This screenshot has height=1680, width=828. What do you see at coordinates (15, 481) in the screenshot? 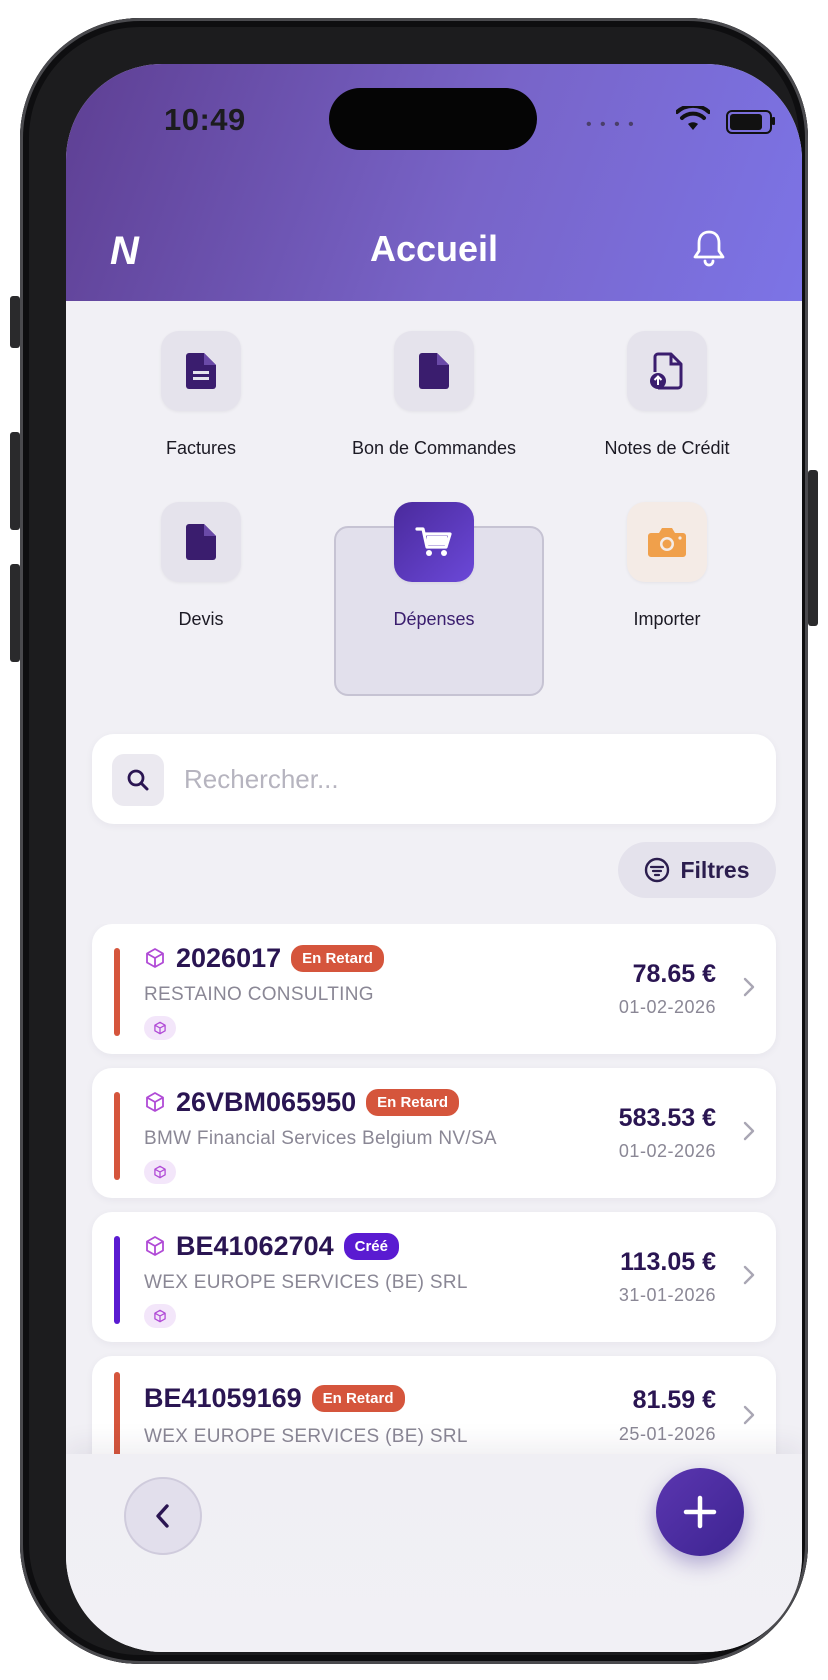
I see `volume-up-button` at bounding box center [15, 481].